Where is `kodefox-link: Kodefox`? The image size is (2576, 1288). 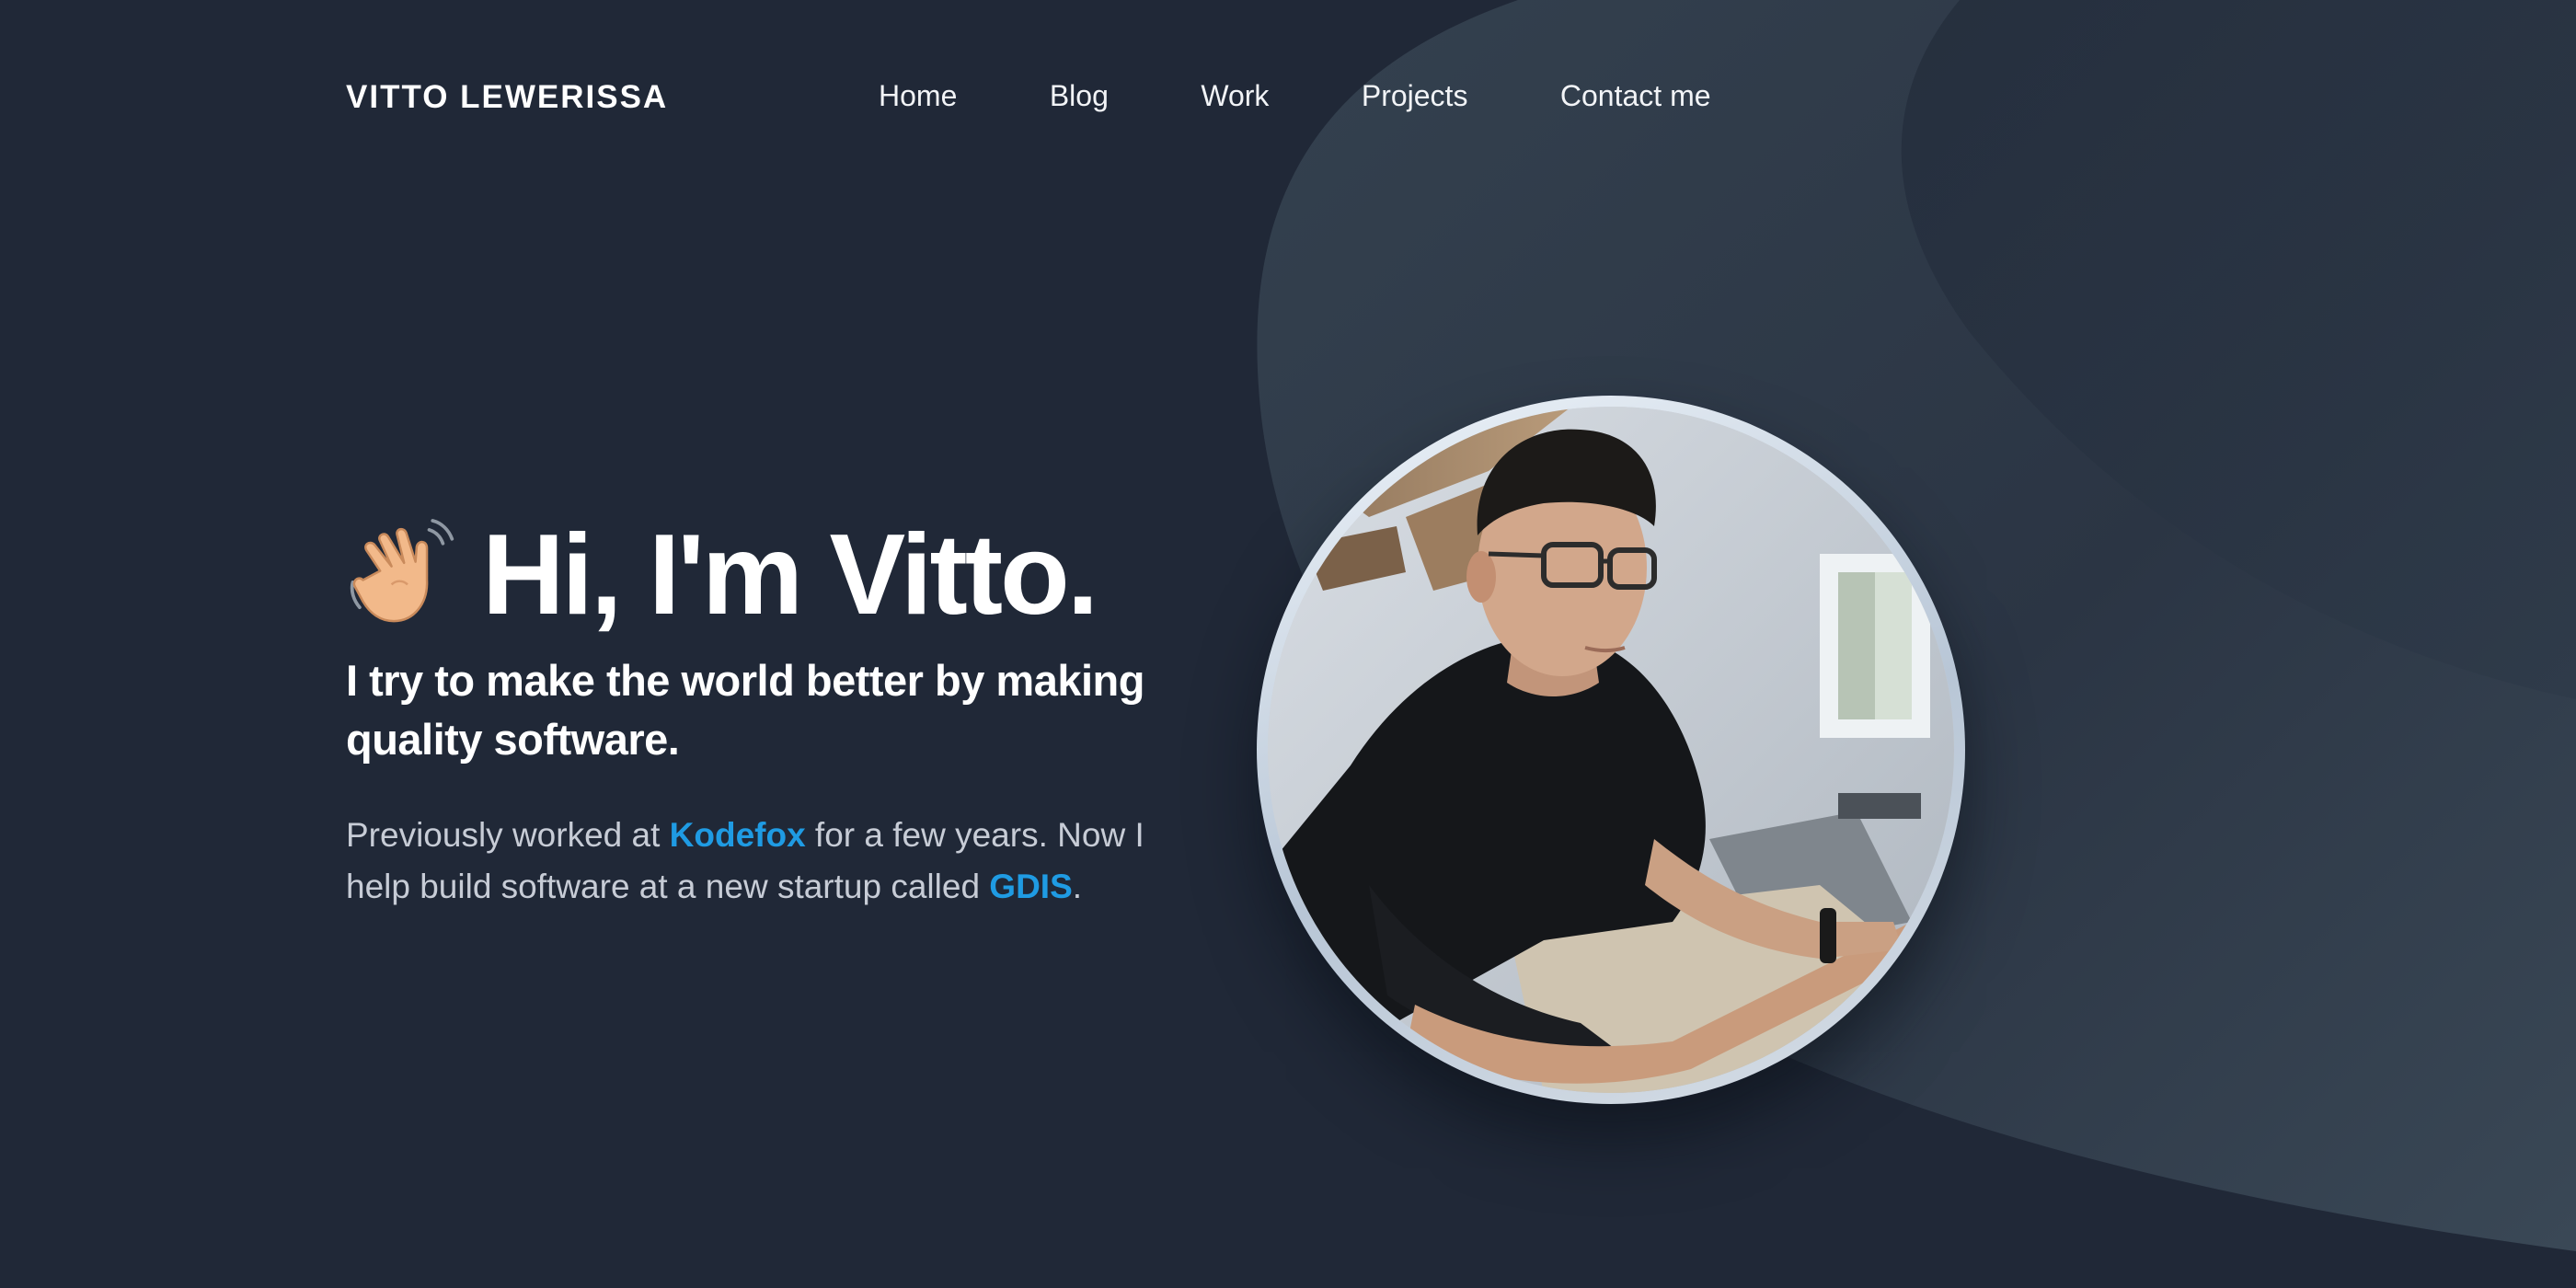
kodefox-link: Kodefox is located at coordinates (738, 835).